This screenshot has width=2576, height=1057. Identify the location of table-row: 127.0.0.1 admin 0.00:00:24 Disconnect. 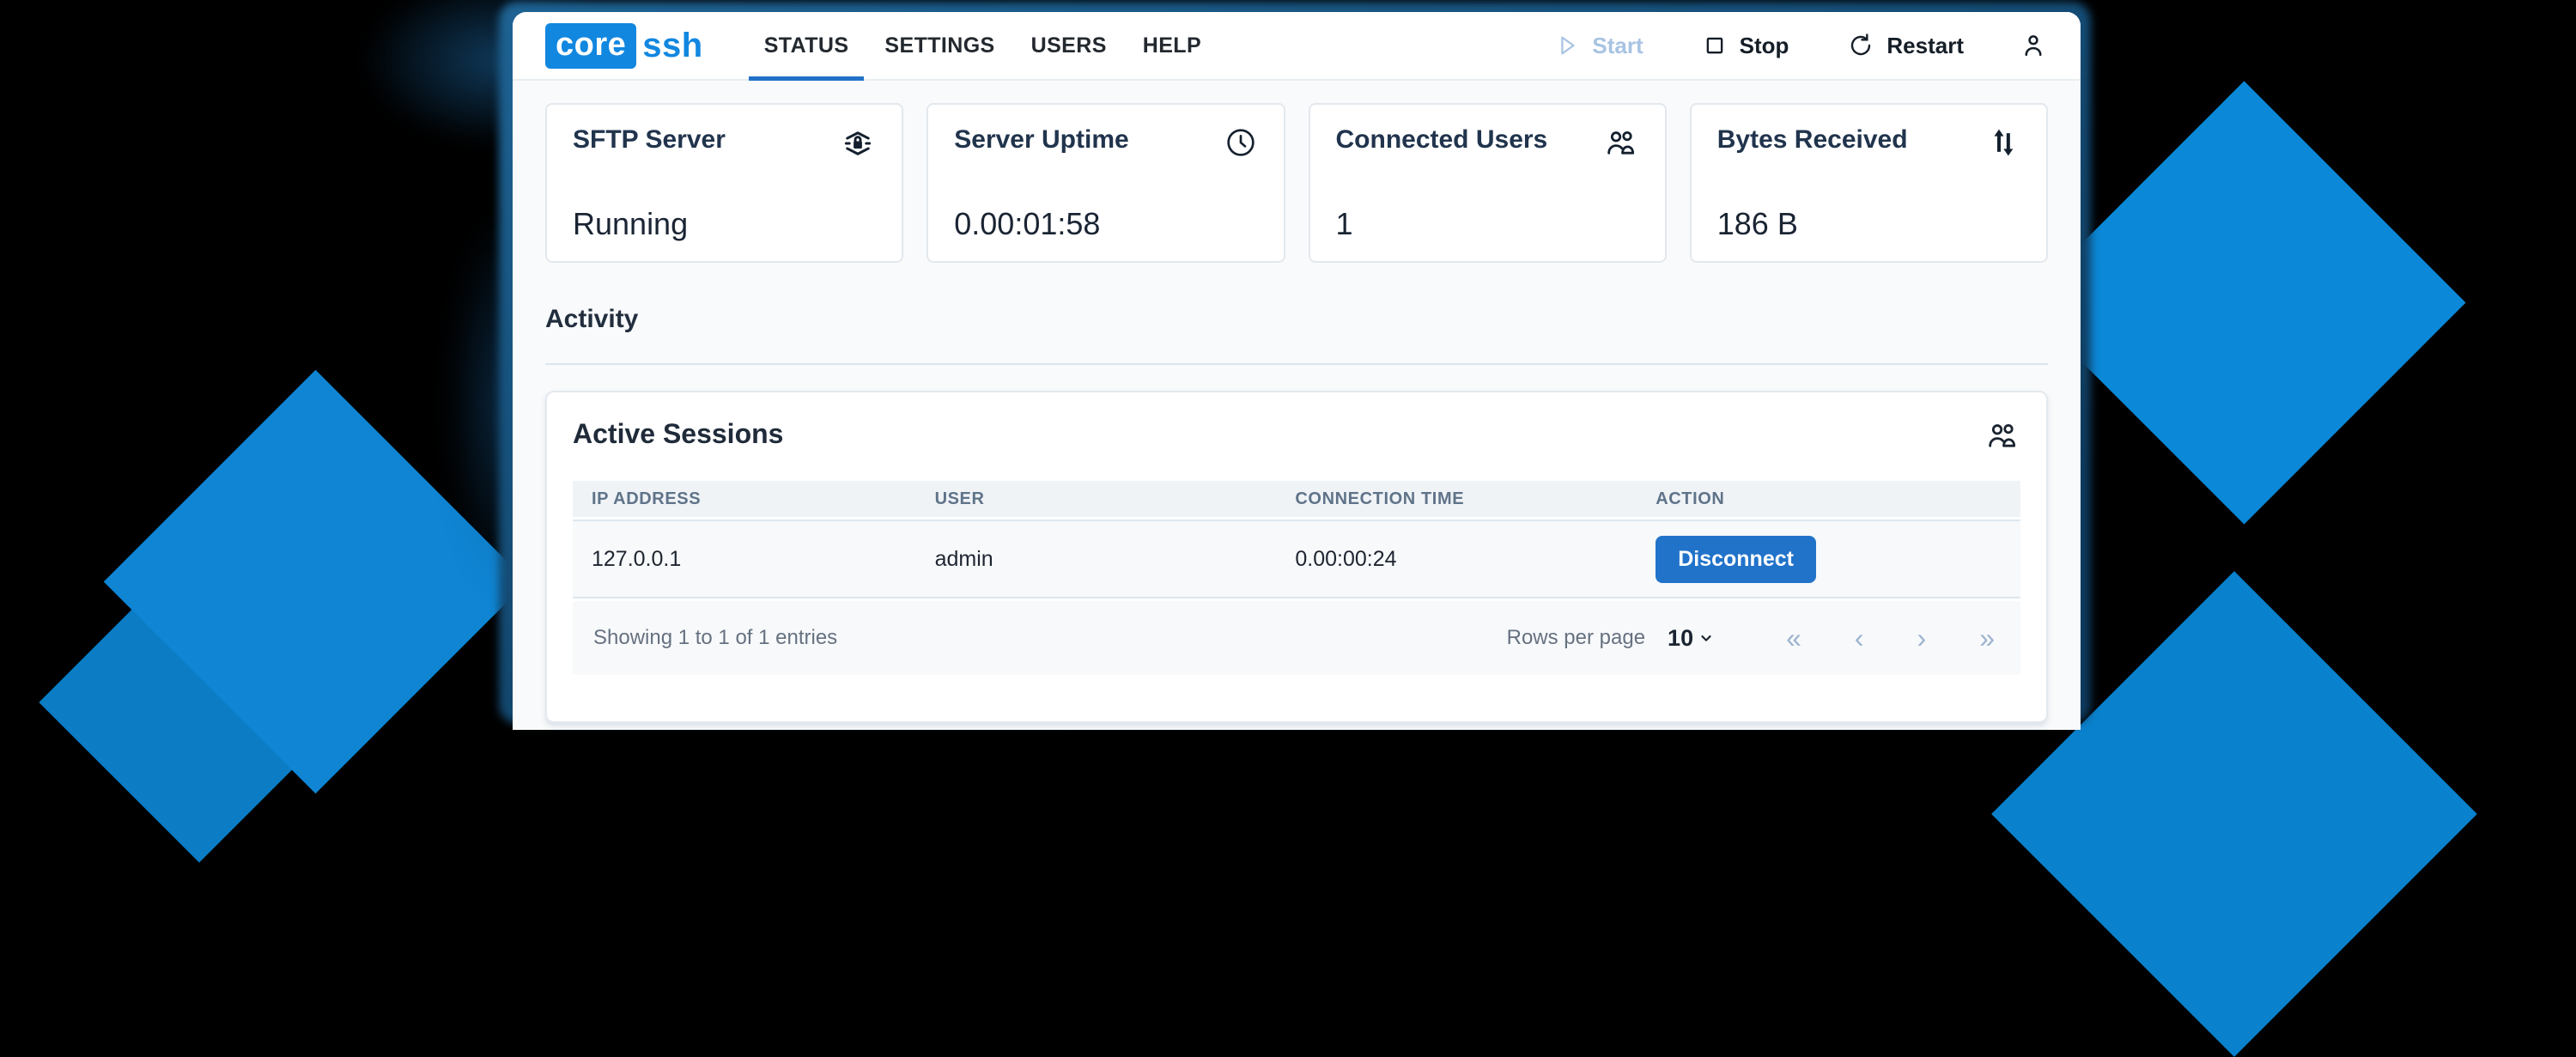
(1297, 558).